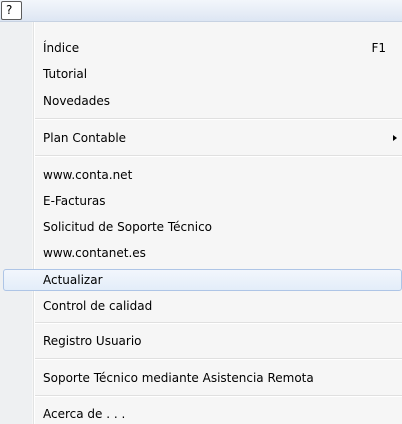 This screenshot has width=402, height=424. What do you see at coordinates (92, 341) in the screenshot?
I see `menu-item-label: Registro Usuario` at bounding box center [92, 341].